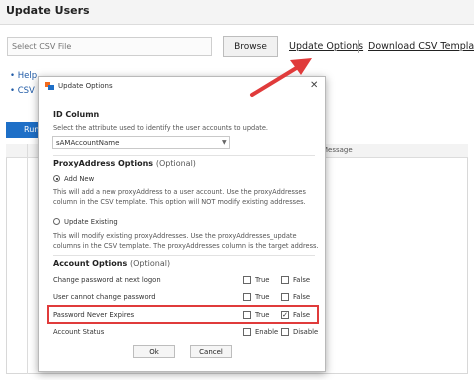 Image resolution: width=474 pixels, height=380 pixels. What do you see at coordinates (79, 179) in the screenshot?
I see `add-new-label: Add New` at bounding box center [79, 179].